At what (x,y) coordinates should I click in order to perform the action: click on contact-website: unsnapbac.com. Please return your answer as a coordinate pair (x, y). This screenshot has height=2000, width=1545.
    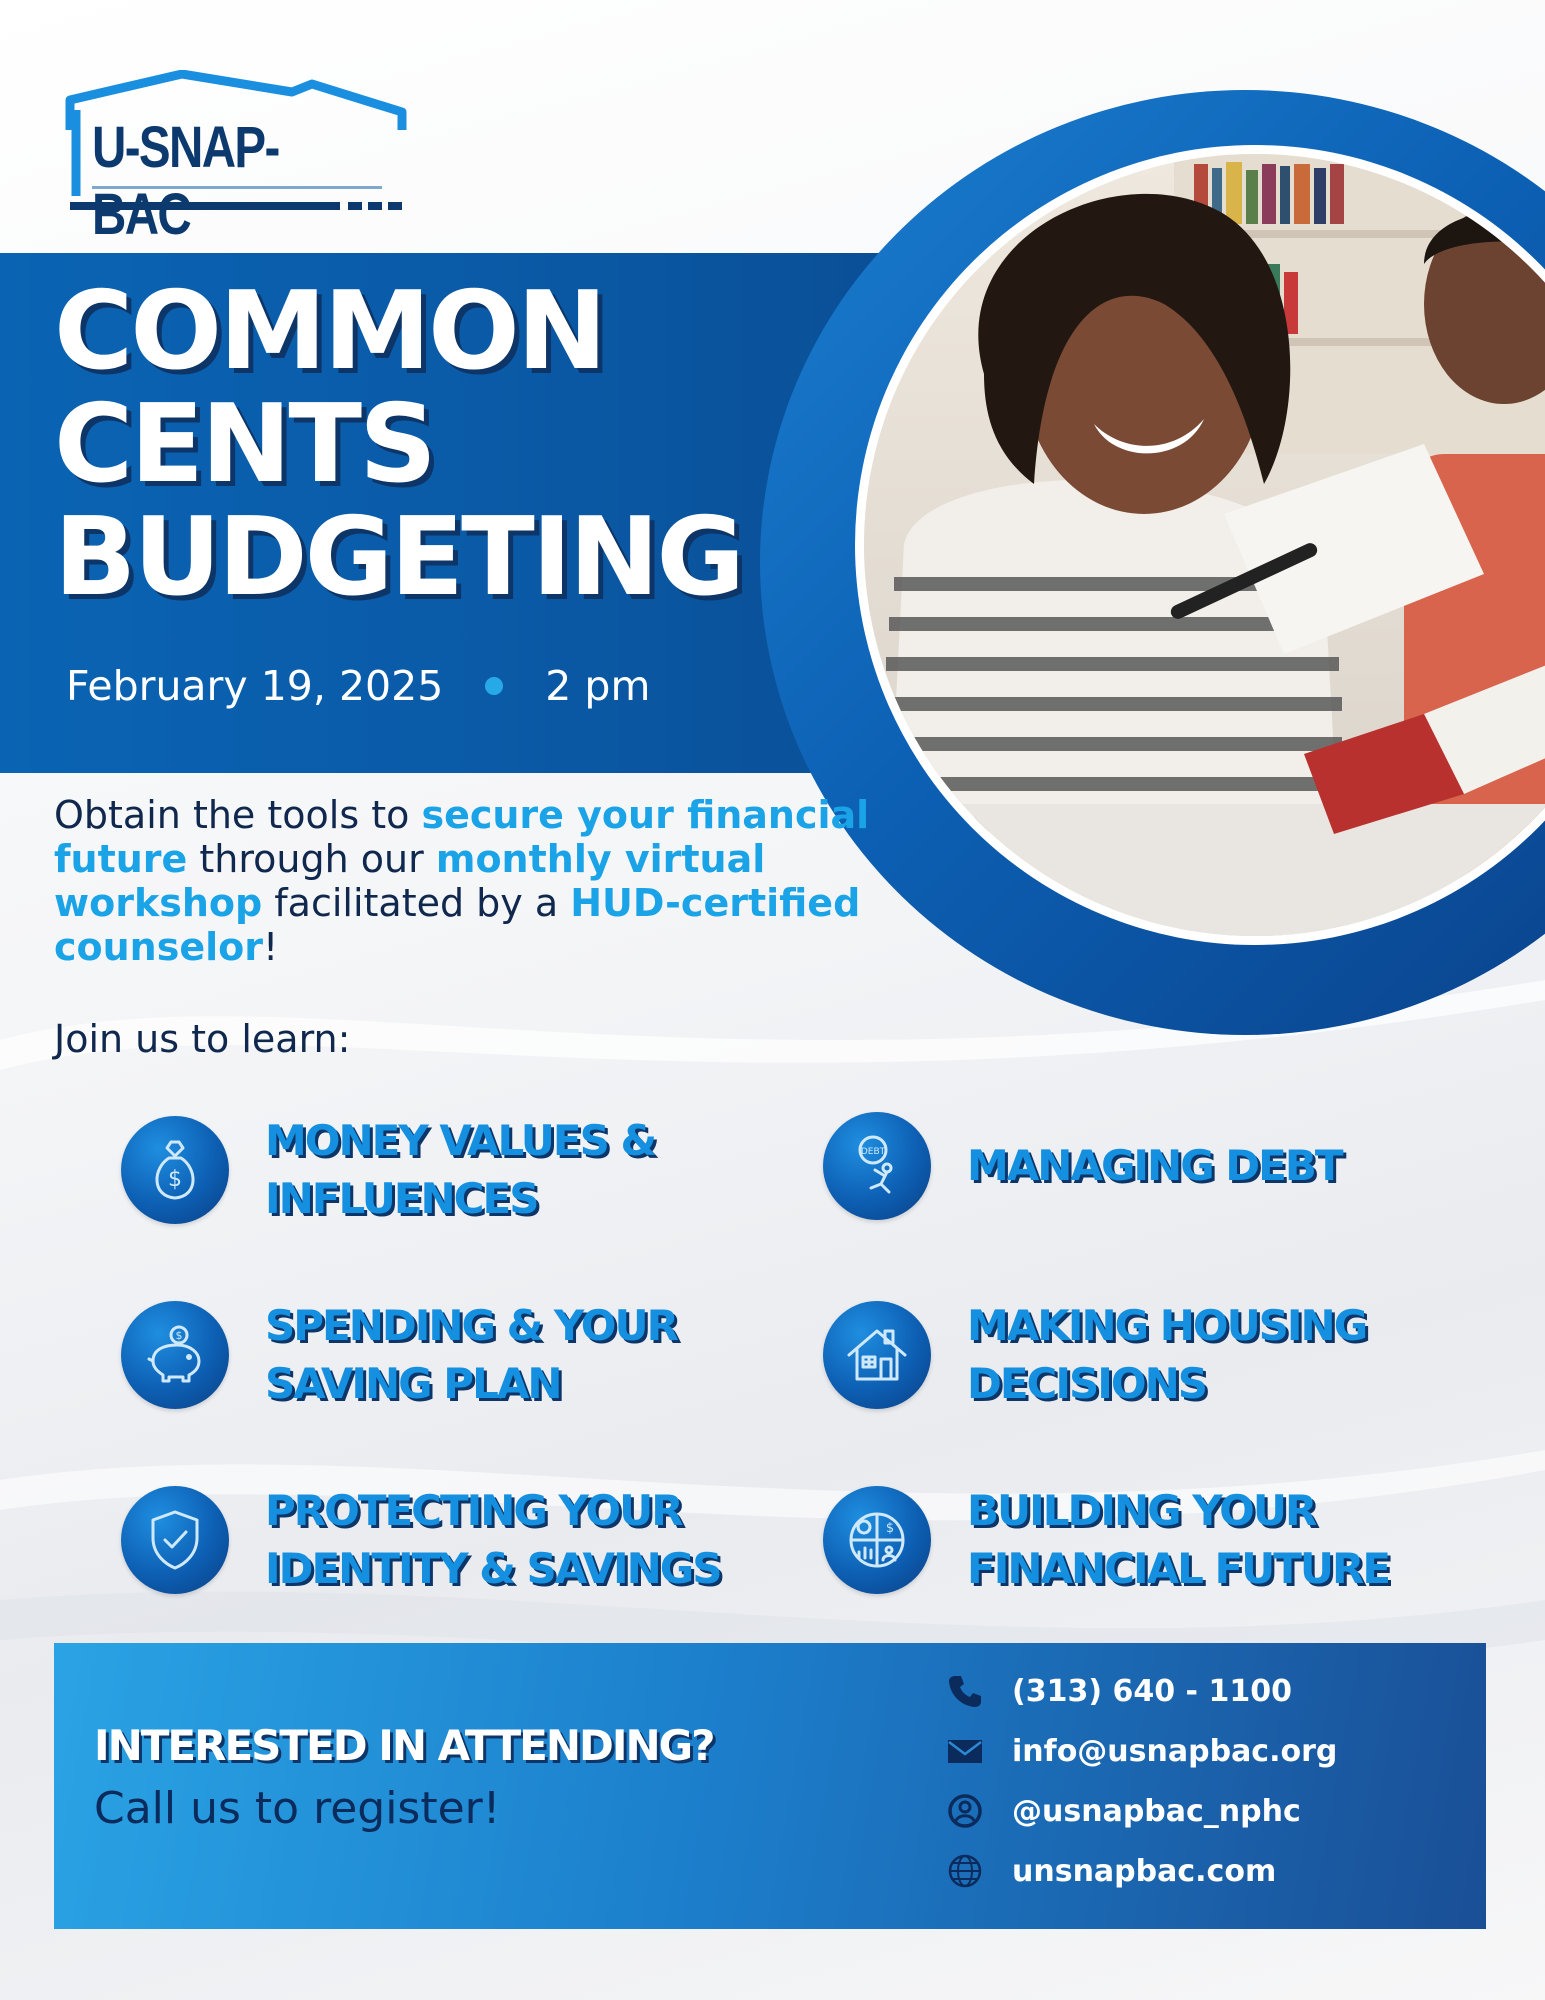
    Looking at the image, I should click on (1141, 1871).